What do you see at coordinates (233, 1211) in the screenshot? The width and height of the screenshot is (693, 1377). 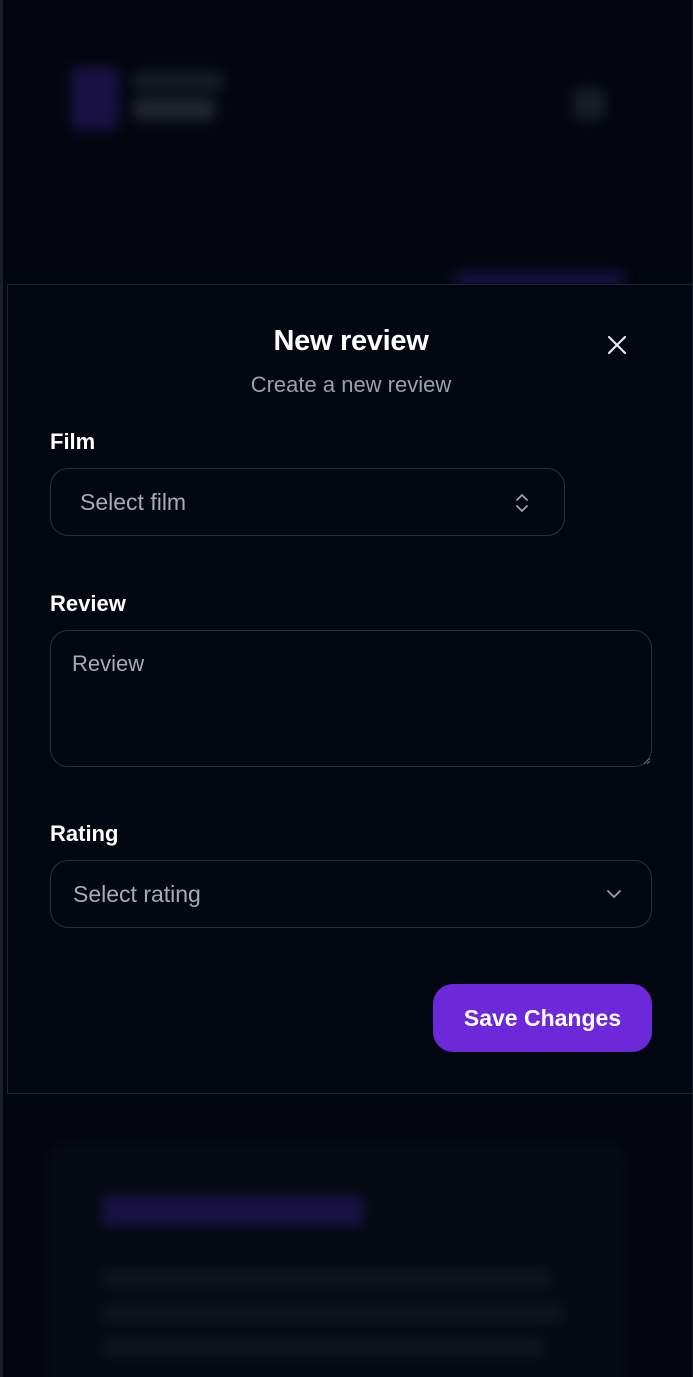 I see `background-card-title` at bounding box center [233, 1211].